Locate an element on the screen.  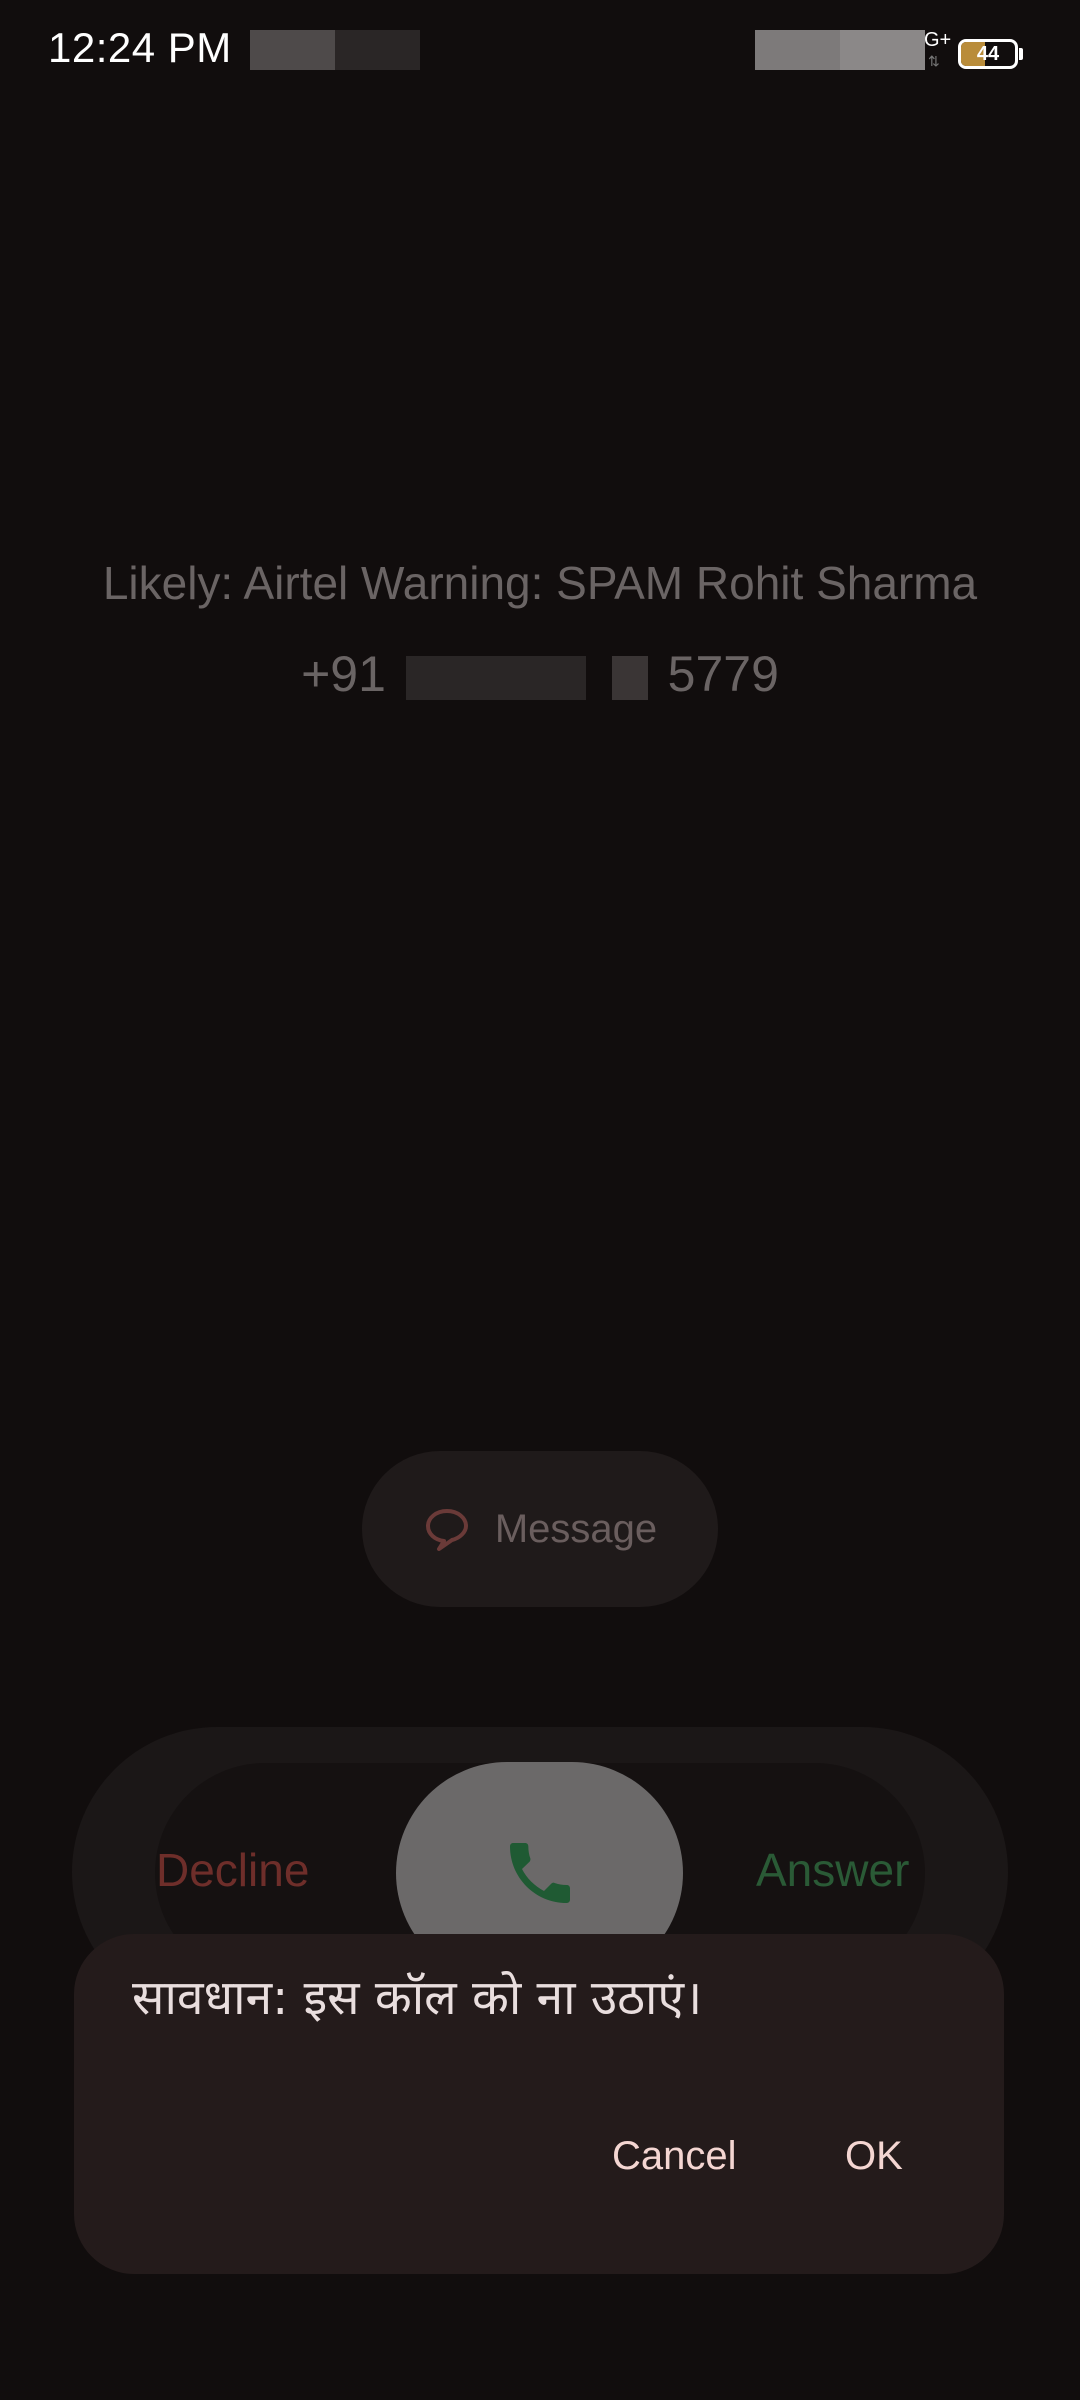
caller-number: +91 5779 is located at coordinates (540, 674).